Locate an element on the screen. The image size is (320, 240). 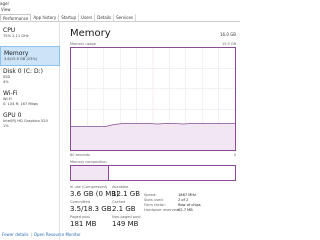
sidebar-item-sub: 75% 2.11 GHz is located at coordinates (16, 36).